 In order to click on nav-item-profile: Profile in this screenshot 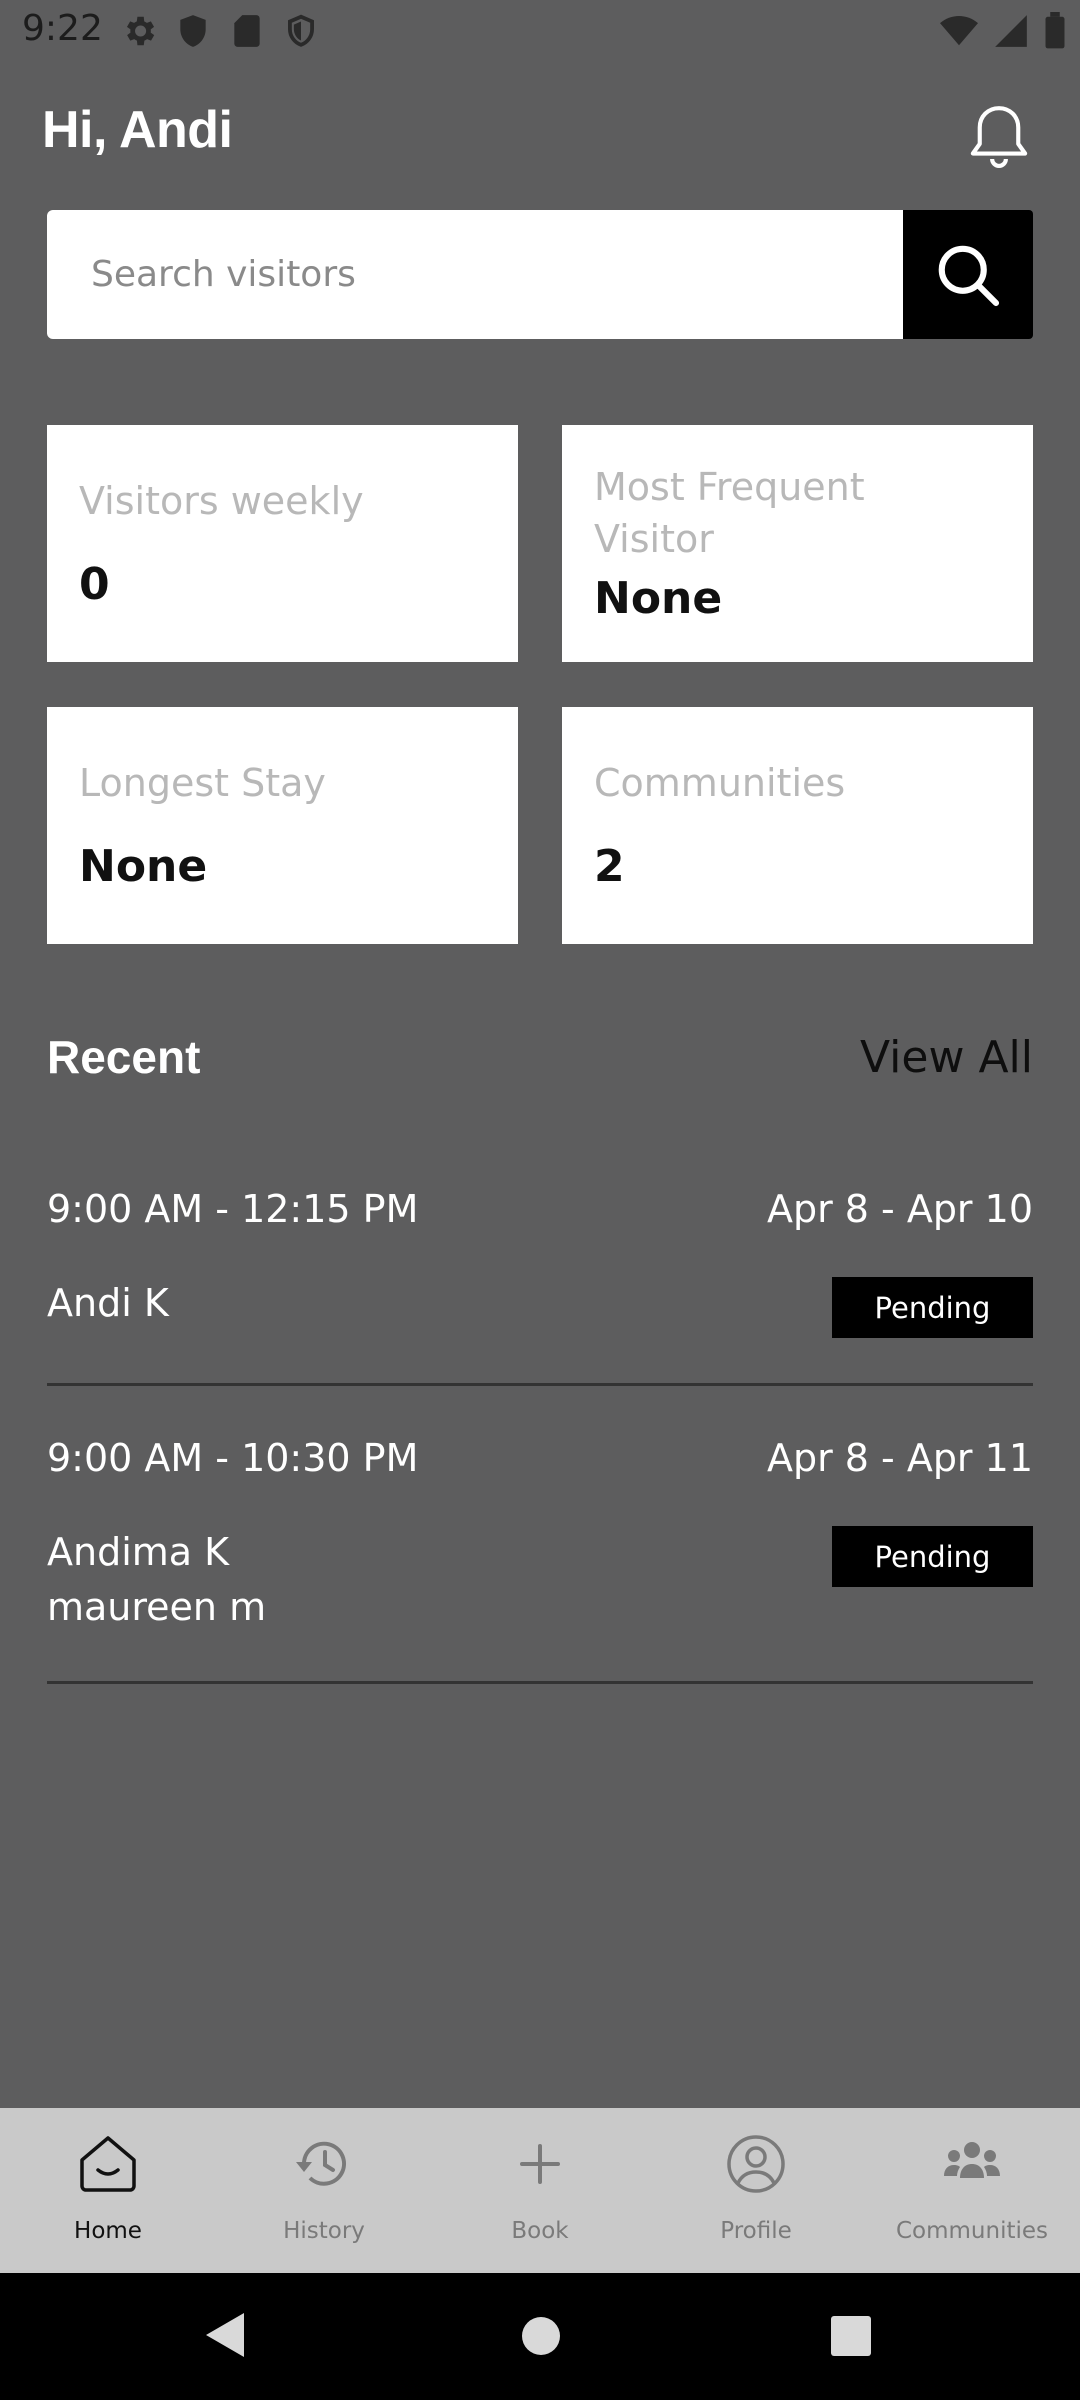, I will do `click(756, 2190)`.